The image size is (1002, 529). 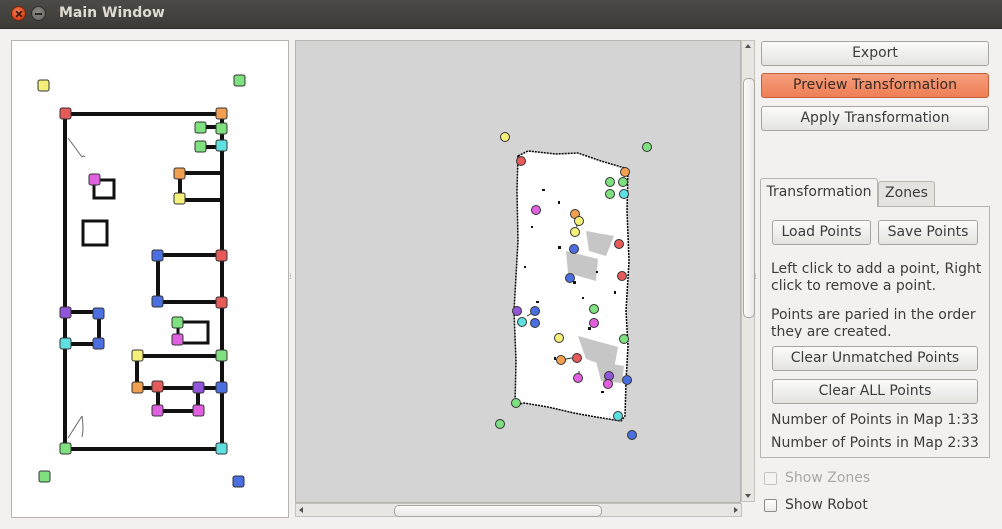 I want to click on splitter-handle: ⁞, so click(x=290, y=276).